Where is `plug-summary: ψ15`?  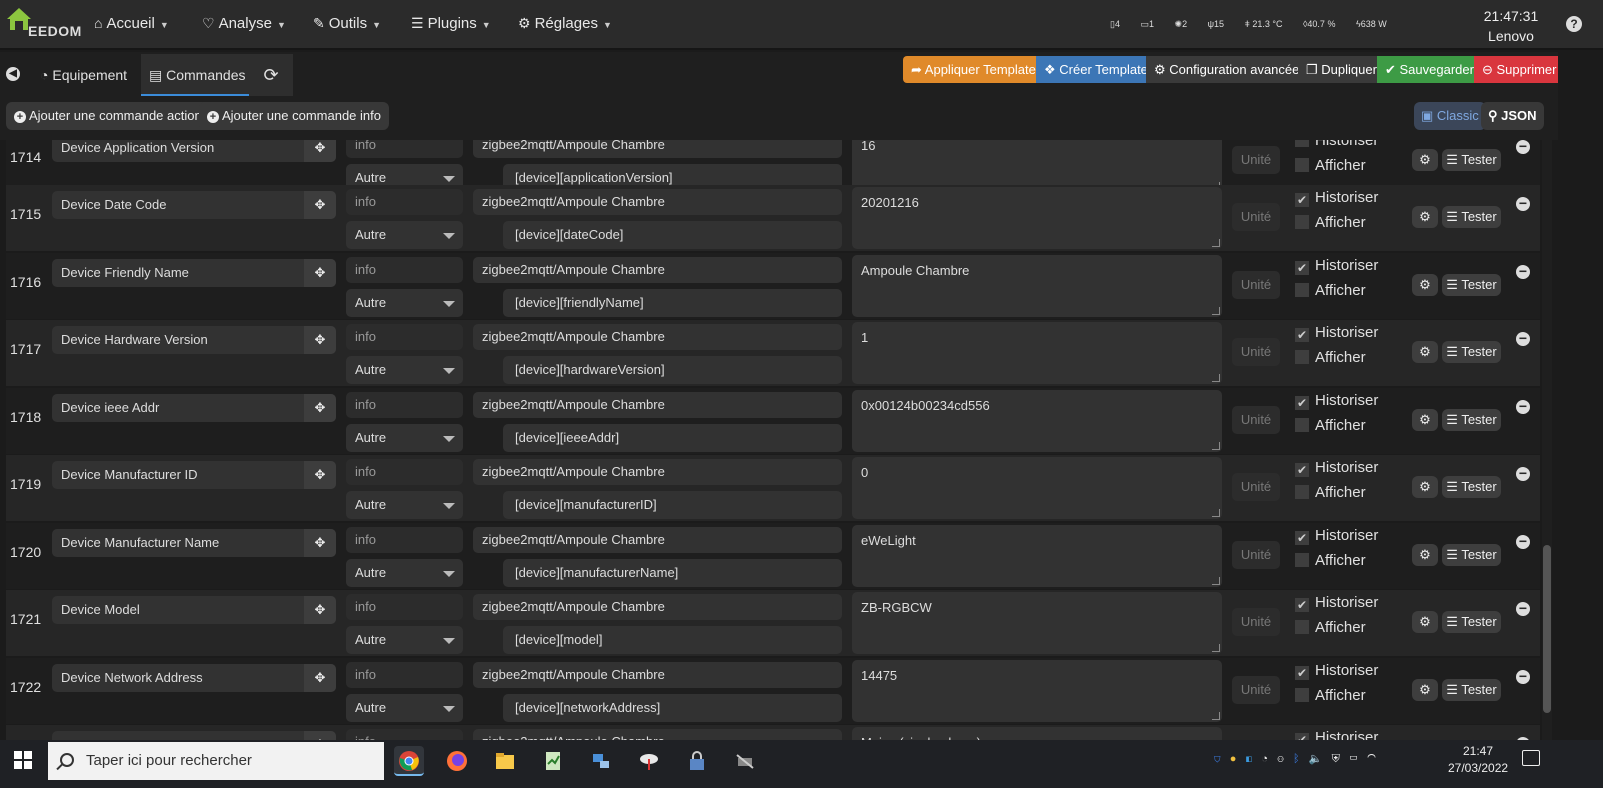
plug-summary: ψ15 is located at coordinates (1220, 24).